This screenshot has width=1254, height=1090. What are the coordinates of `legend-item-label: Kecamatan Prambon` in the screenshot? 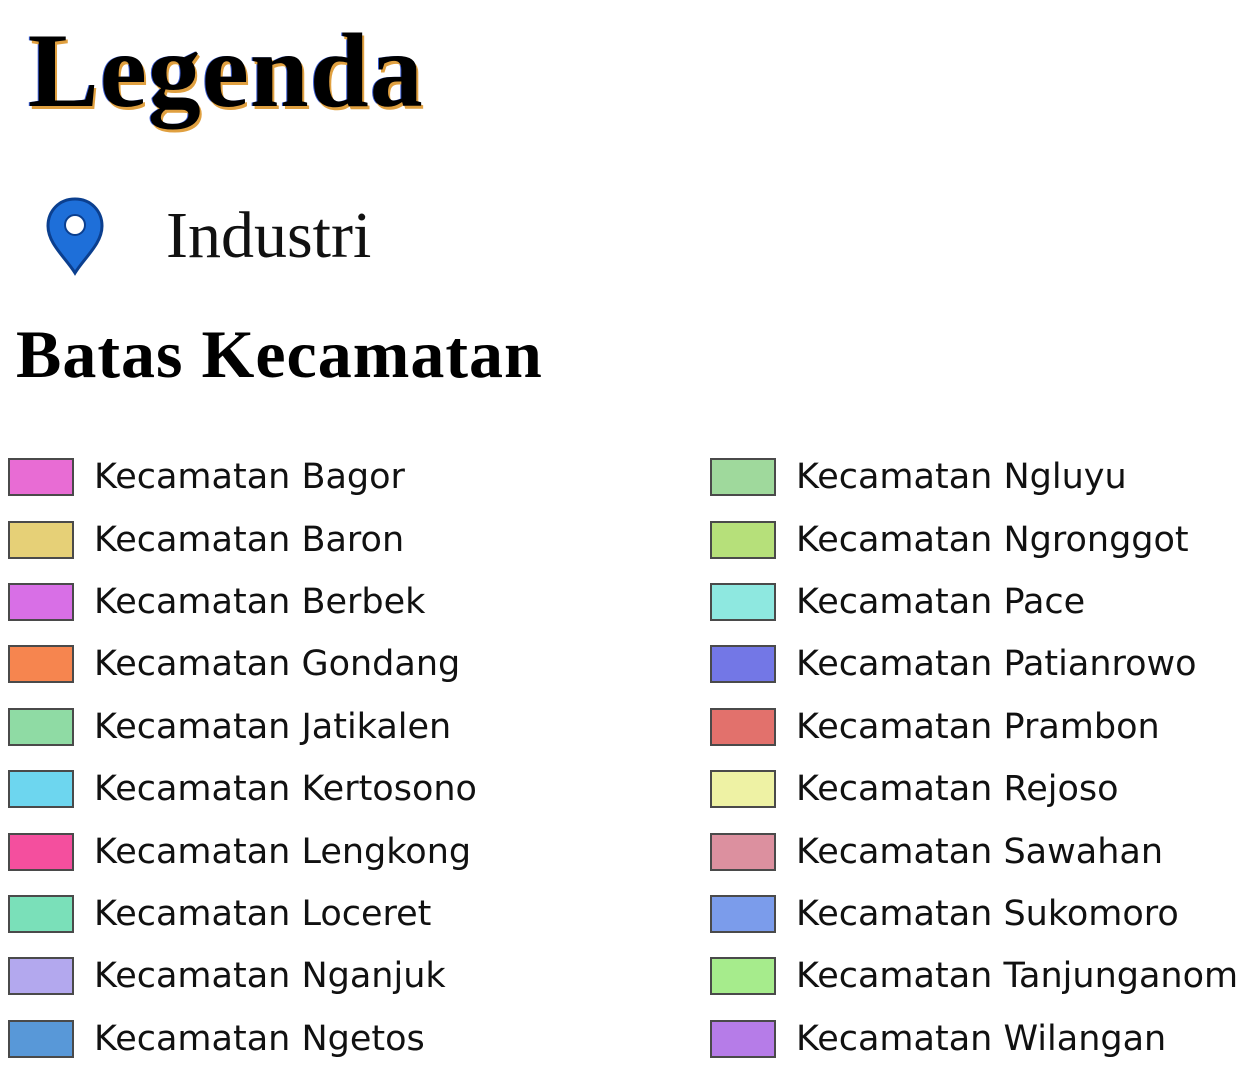 It's located at (978, 726).